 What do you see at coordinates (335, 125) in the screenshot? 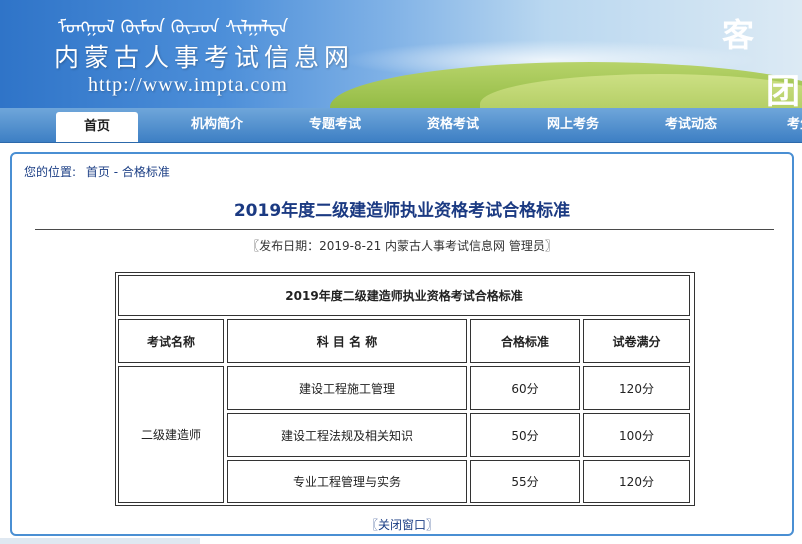
I see `nav-item-special-exams: 专题考试` at bounding box center [335, 125].